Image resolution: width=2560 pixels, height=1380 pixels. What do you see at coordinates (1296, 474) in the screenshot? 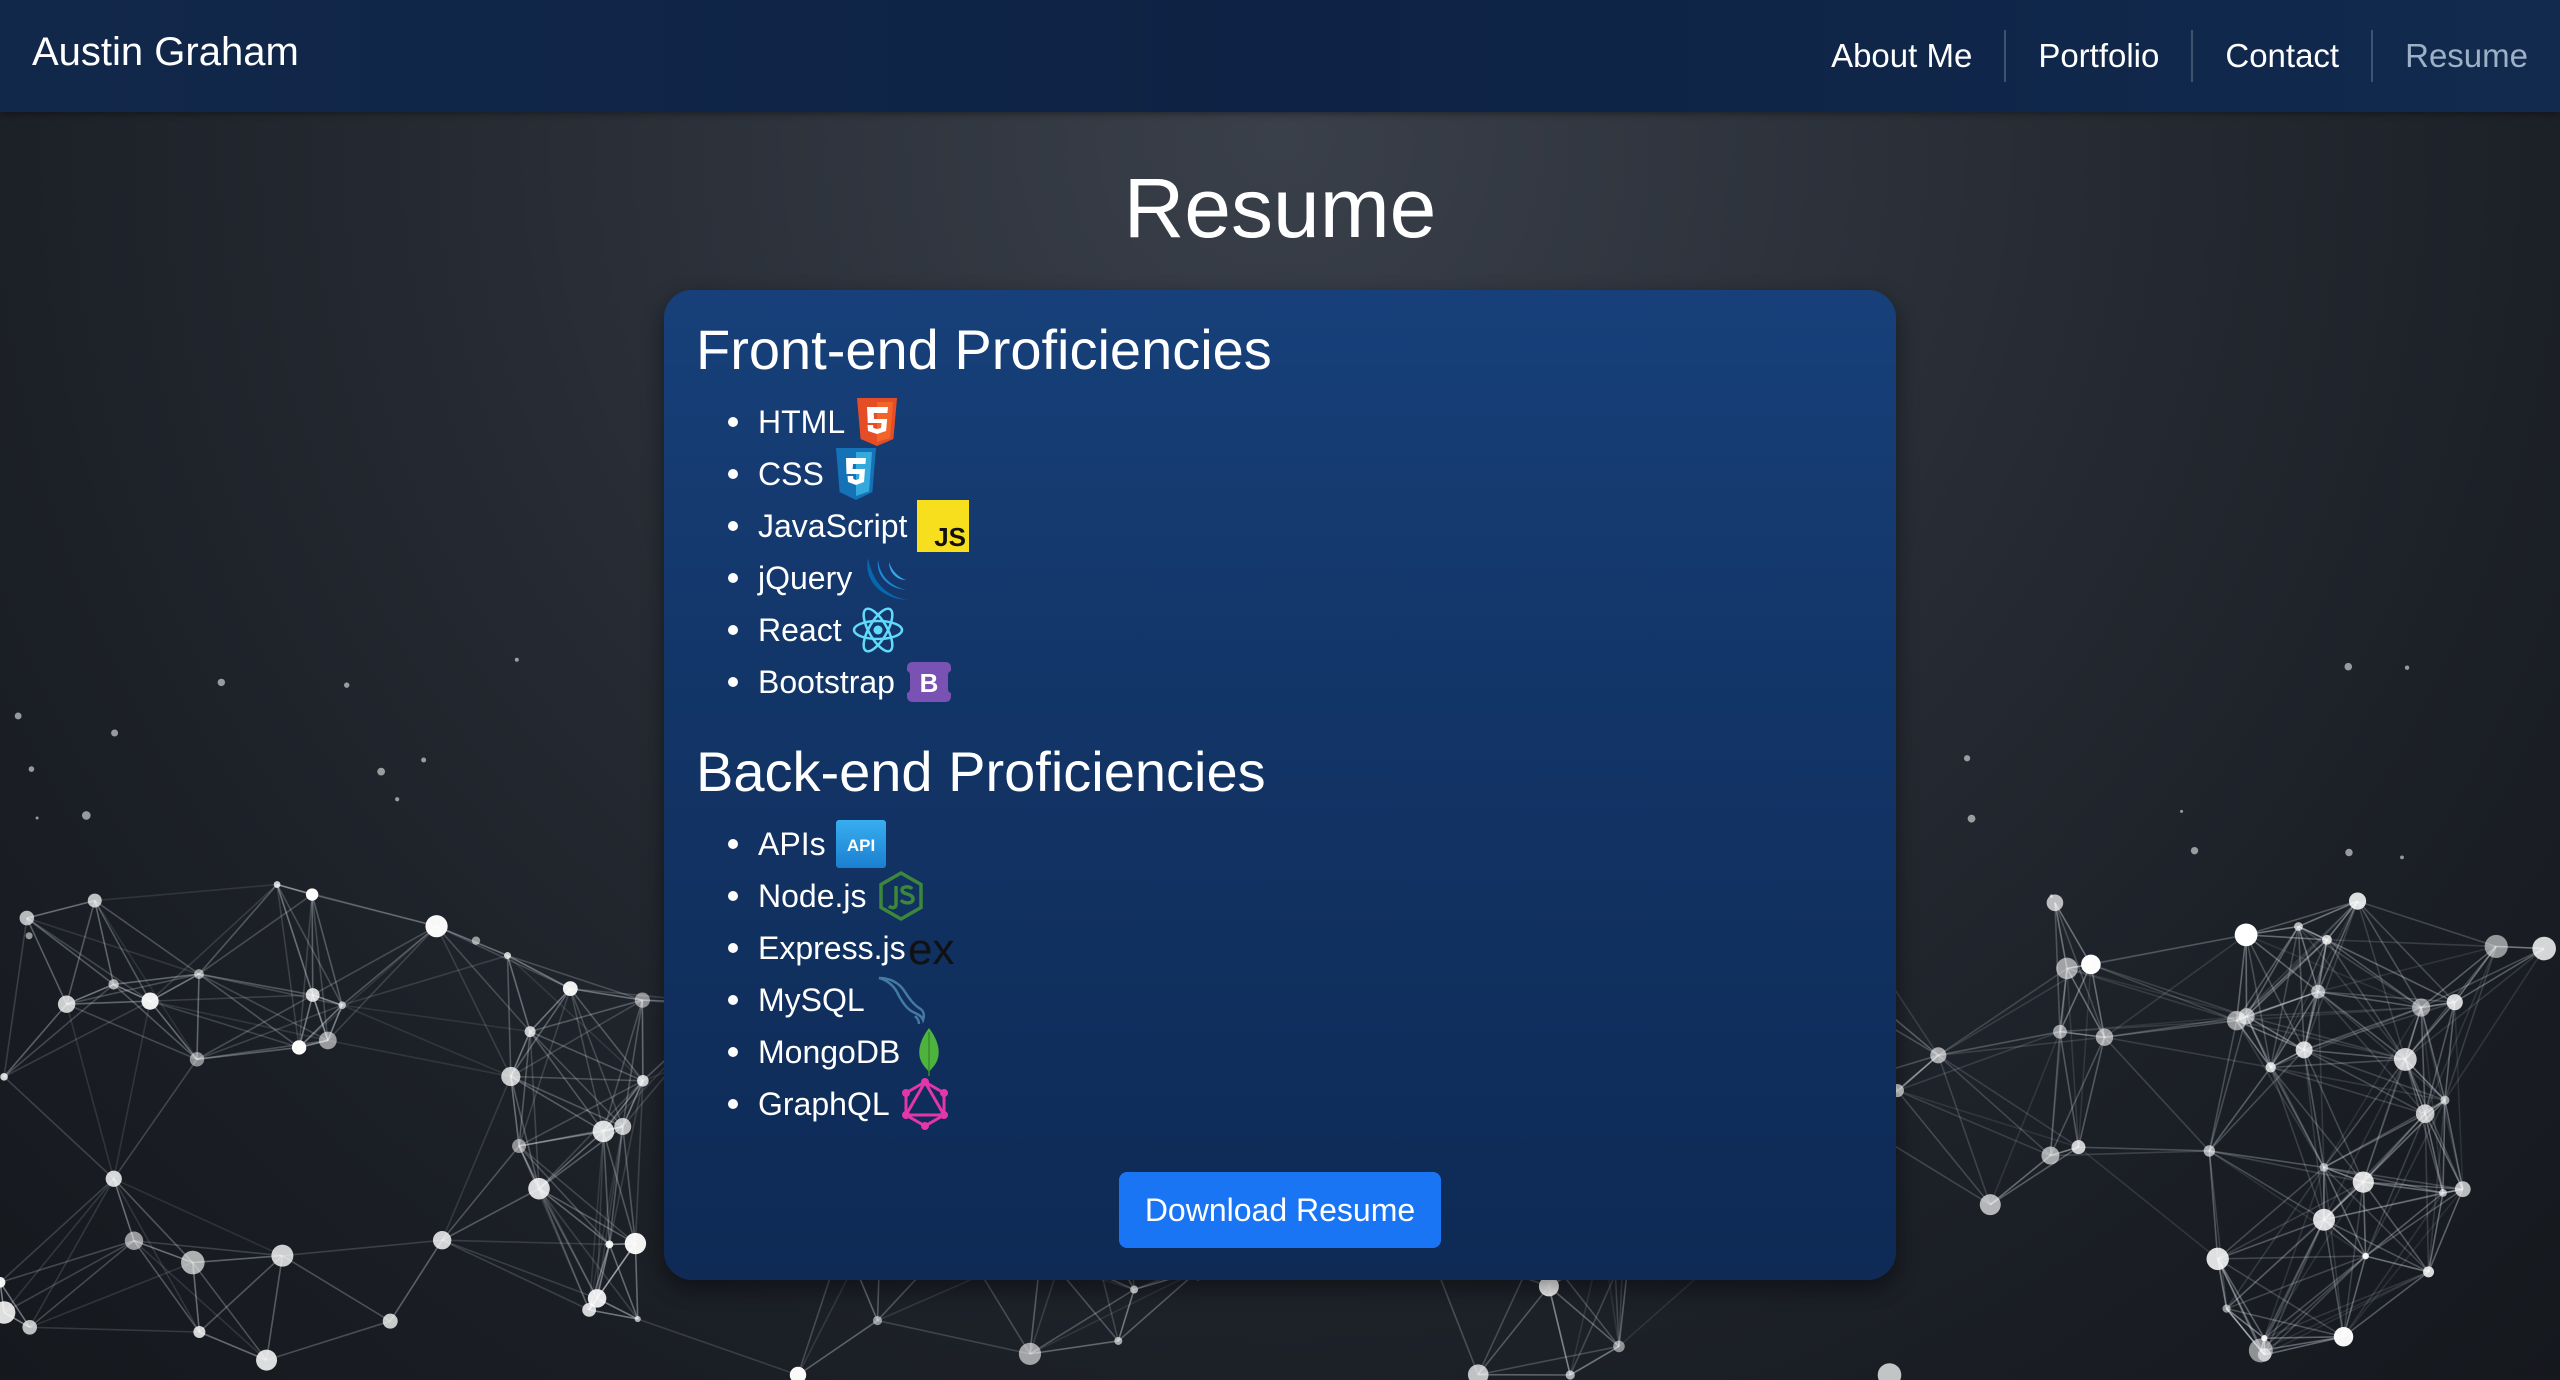
I see `list-item: CSS` at bounding box center [1296, 474].